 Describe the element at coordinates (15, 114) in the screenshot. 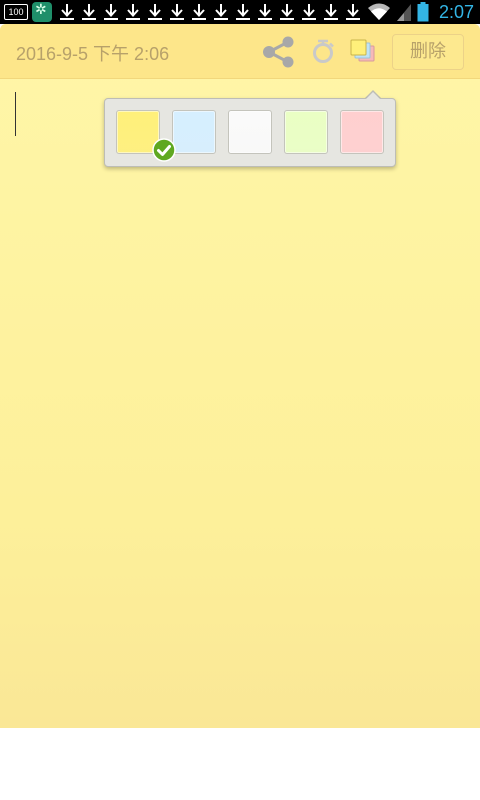

I see `text-cursor` at that location.